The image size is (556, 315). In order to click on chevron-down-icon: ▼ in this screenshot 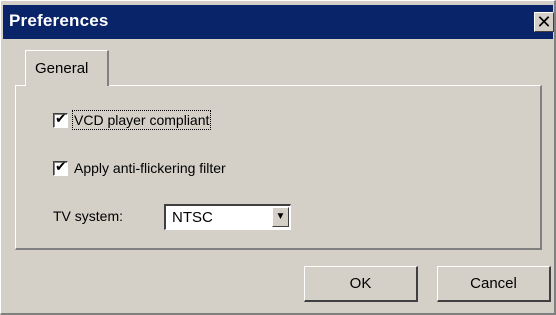, I will do `click(280, 216)`.